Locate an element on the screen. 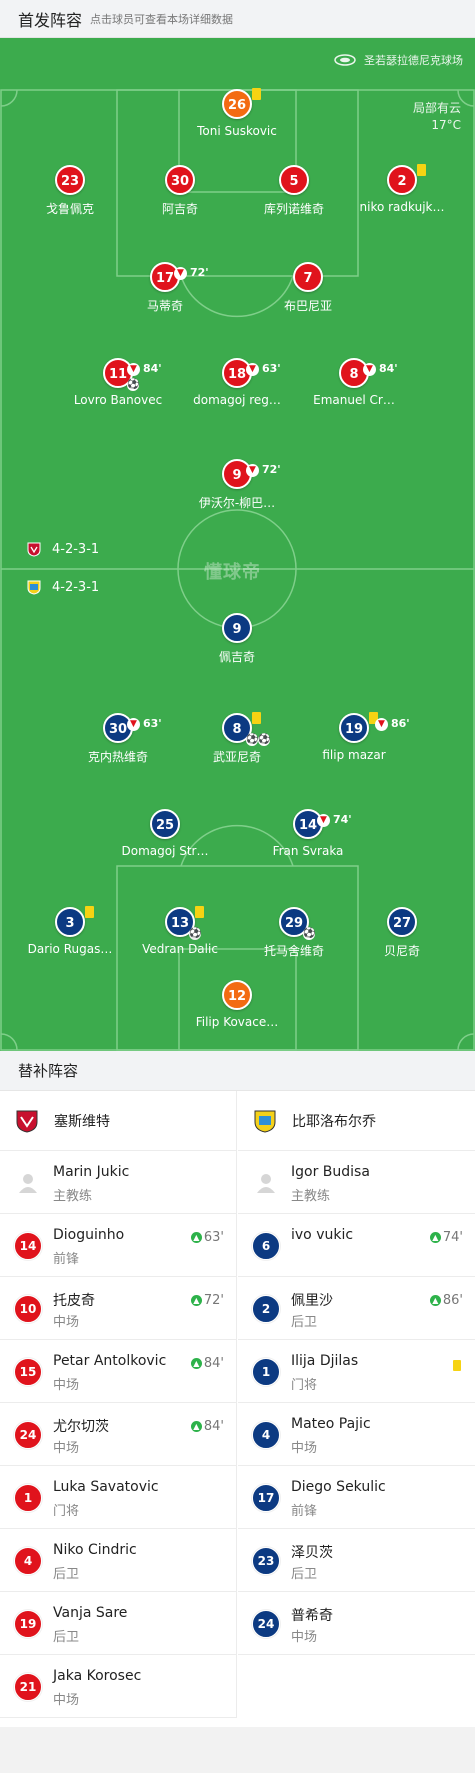 Image resolution: width=475 pixels, height=1773 pixels. away-player: 30 ▼ 63' 克内热维奇 is located at coordinates (118, 739).